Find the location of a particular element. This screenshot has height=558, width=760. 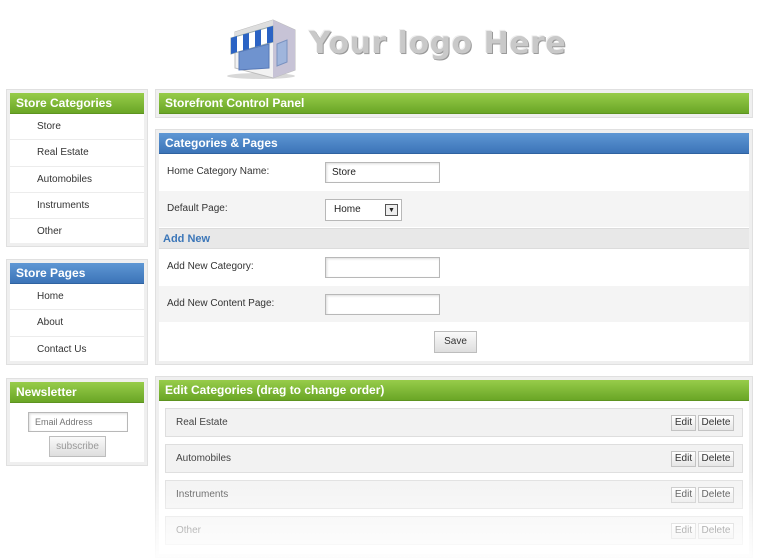

category-item-real-estate: Real Estate Edit Delete is located at coordinates (454, 422).